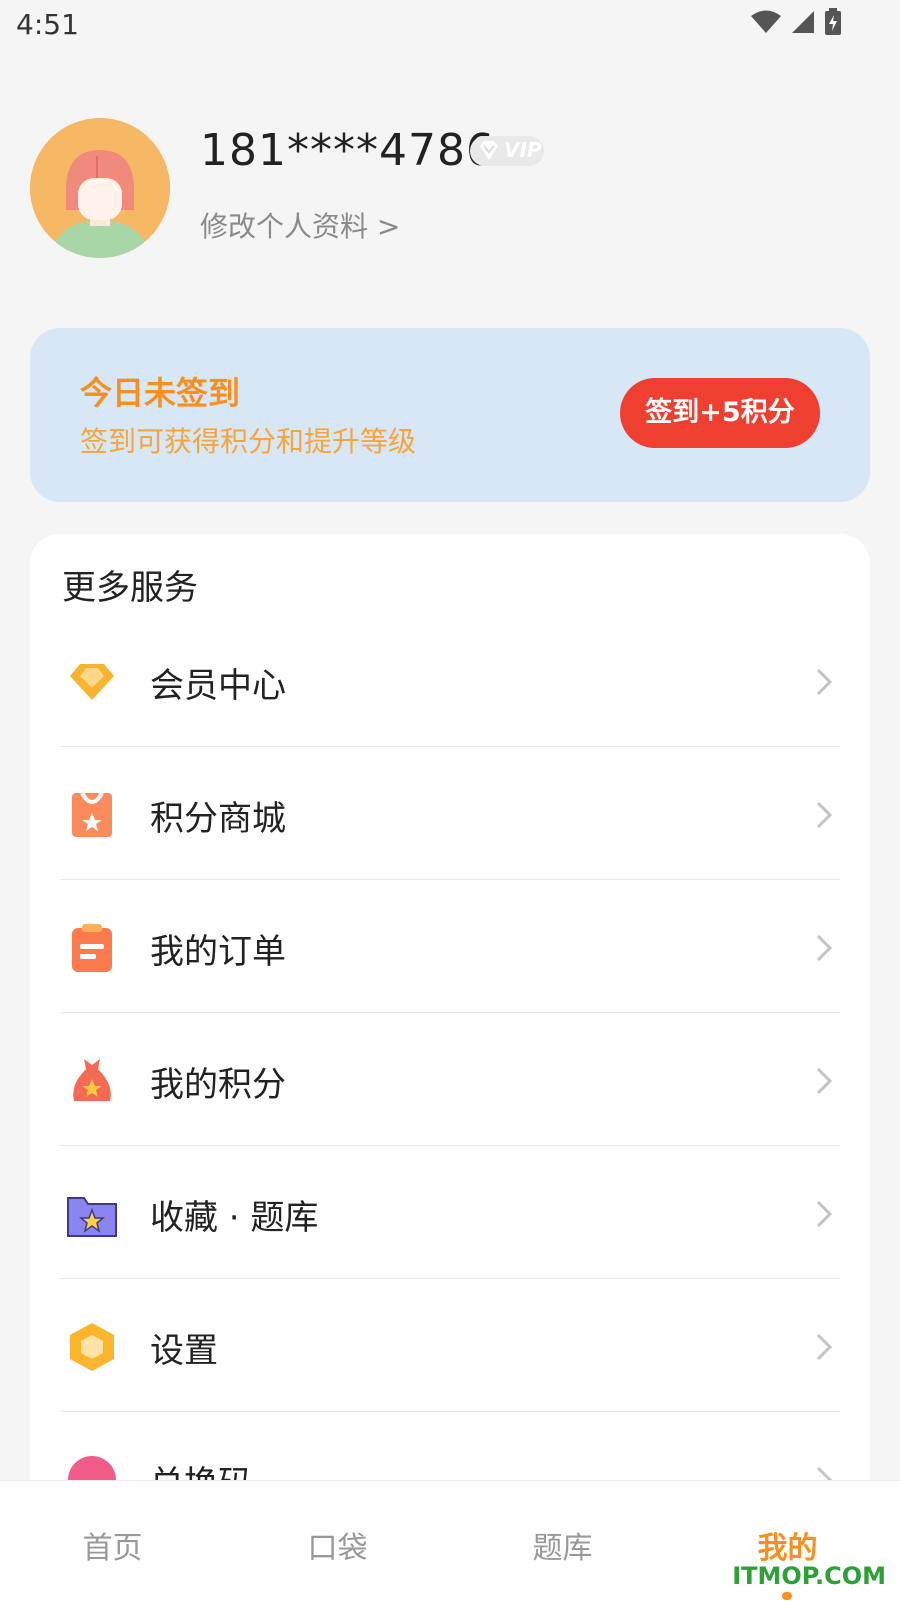  What do you see at coordinates (766, 21) in the screenshot?
I see `wifi-icon` at bounding box center [766, 21].